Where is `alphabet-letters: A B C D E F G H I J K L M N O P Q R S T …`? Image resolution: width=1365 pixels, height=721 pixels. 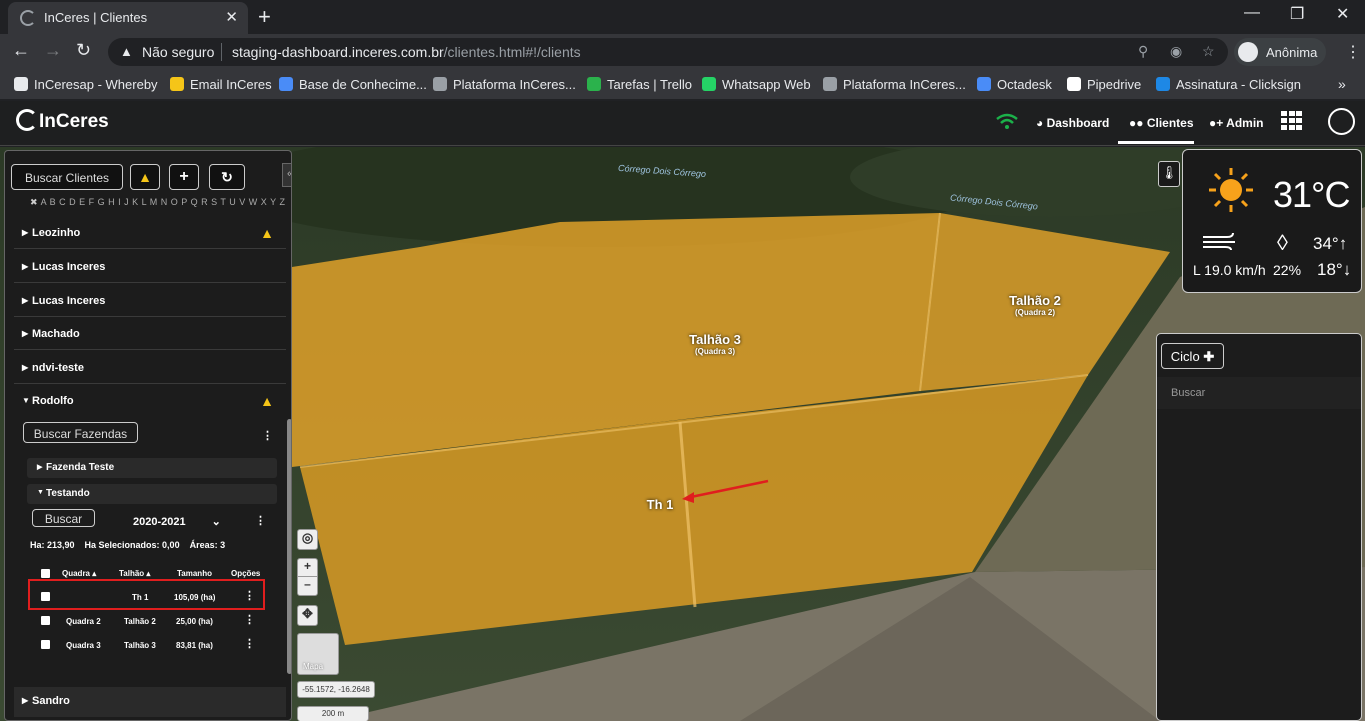
alphabet-letters: A B C D E F G H I J K L M N O P Q R S T … is located at coordinates (163, 202).